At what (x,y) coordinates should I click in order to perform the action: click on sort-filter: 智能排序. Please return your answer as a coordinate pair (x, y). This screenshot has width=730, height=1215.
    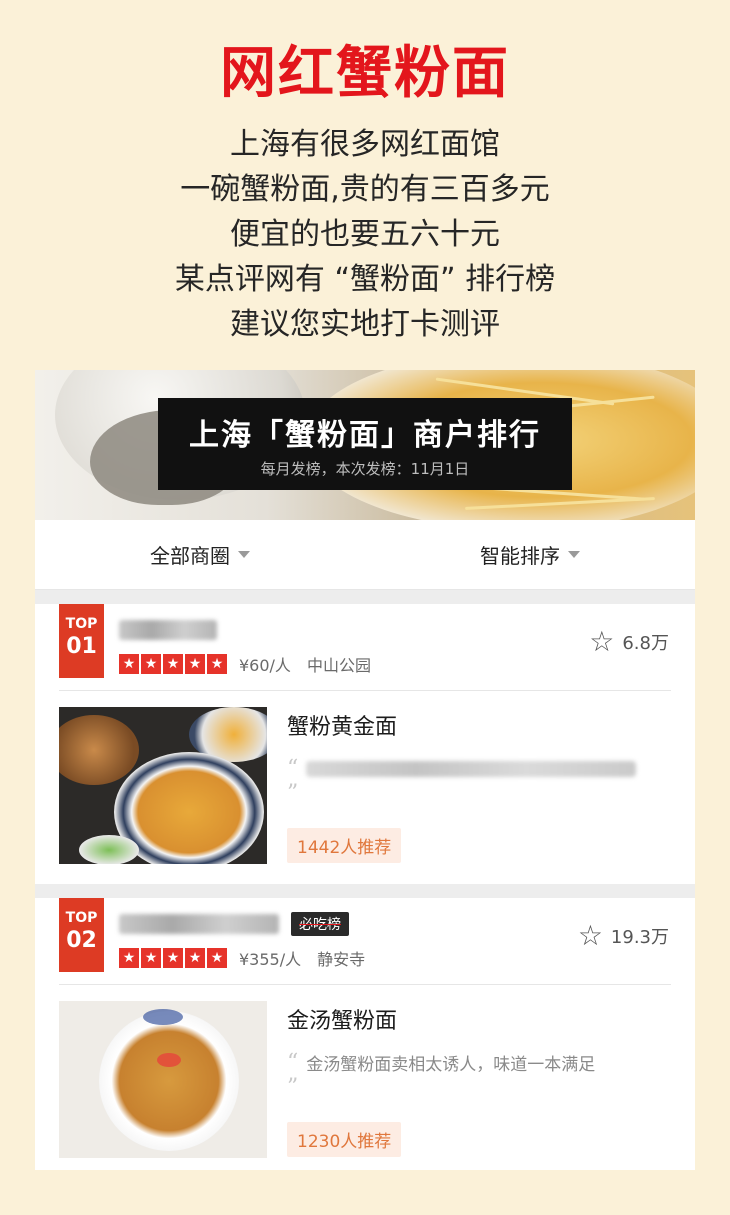
    Looking at the image, I should click on (530, 554).